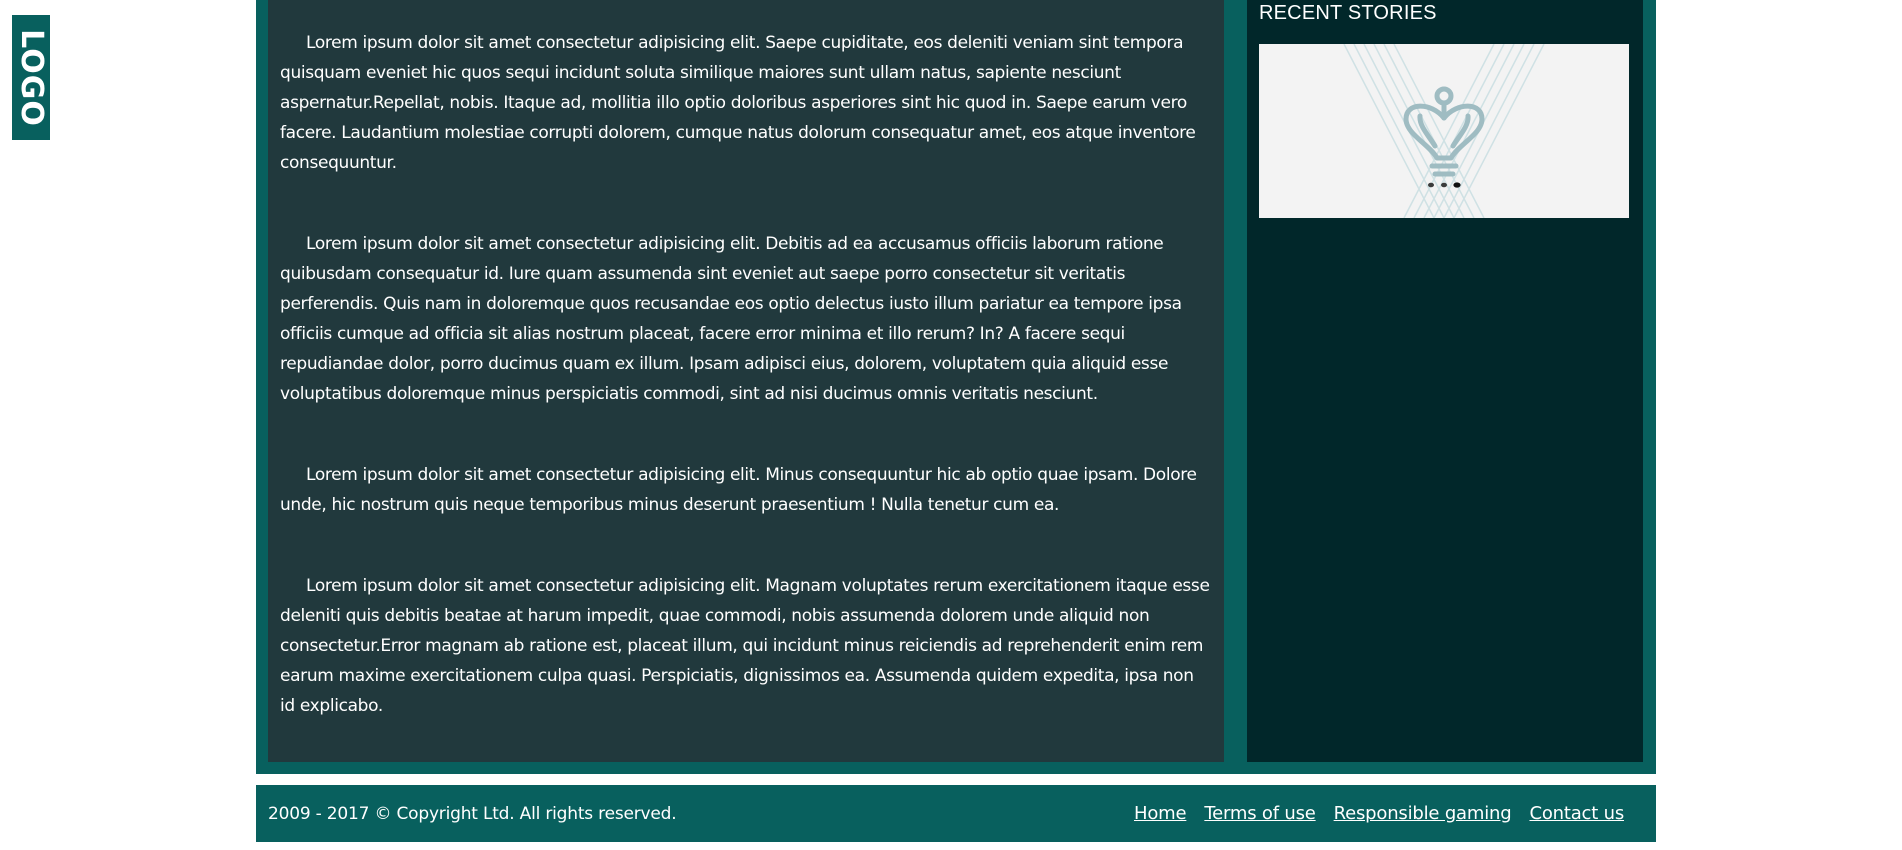 The height and width of the screenshot is (850, 1902). I want to click on story-image, so click(1444, 131).